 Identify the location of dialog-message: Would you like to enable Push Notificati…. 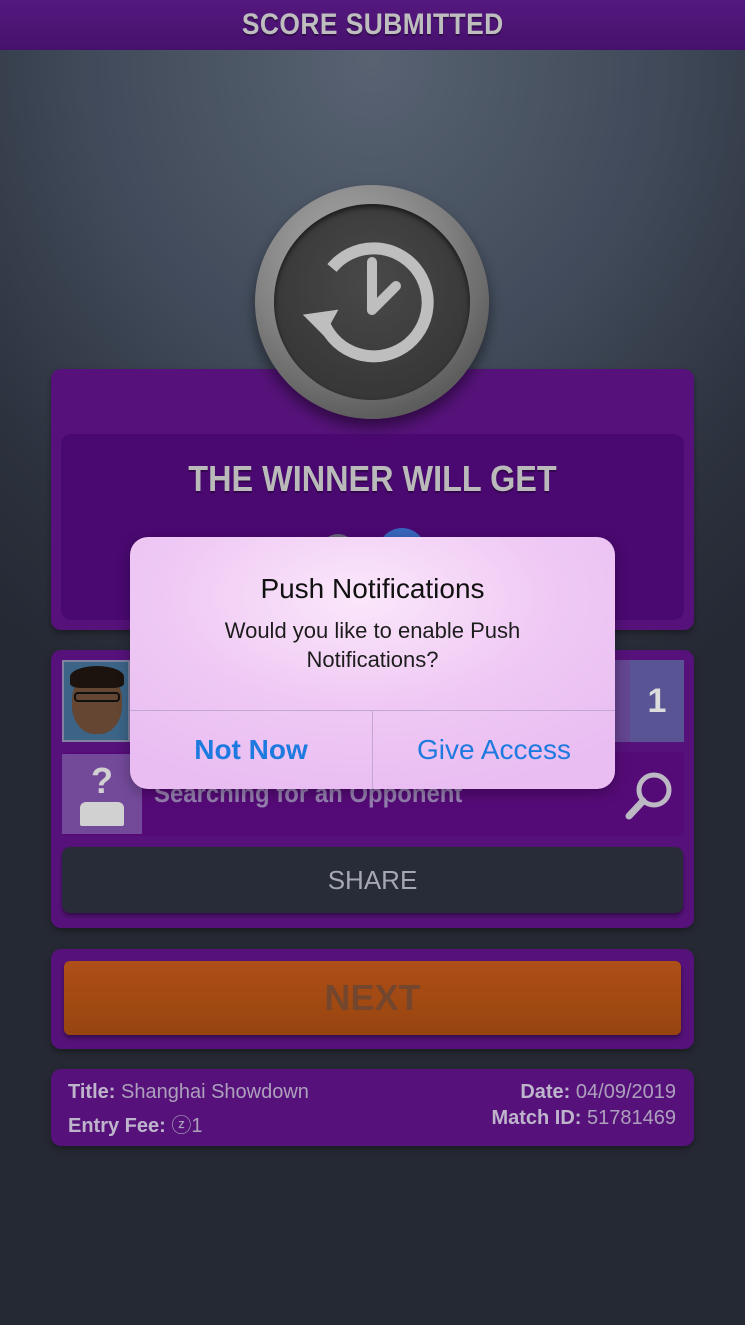
(372, 645).